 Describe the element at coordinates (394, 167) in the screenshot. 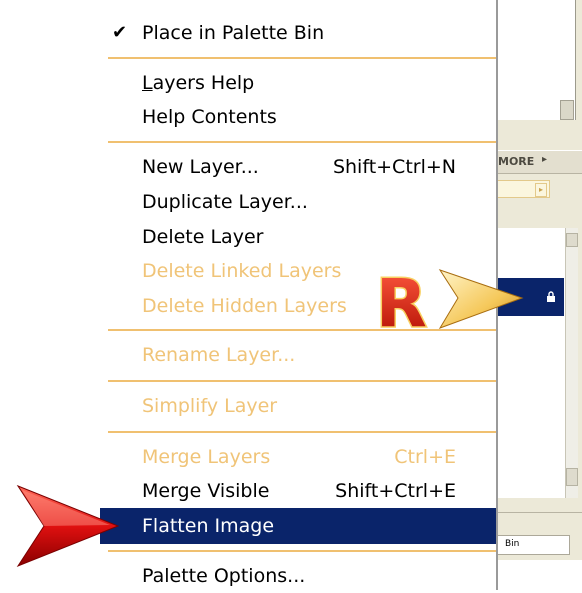

I see `menu-item-shortcut: Shift+Ctrl+N` at that location.